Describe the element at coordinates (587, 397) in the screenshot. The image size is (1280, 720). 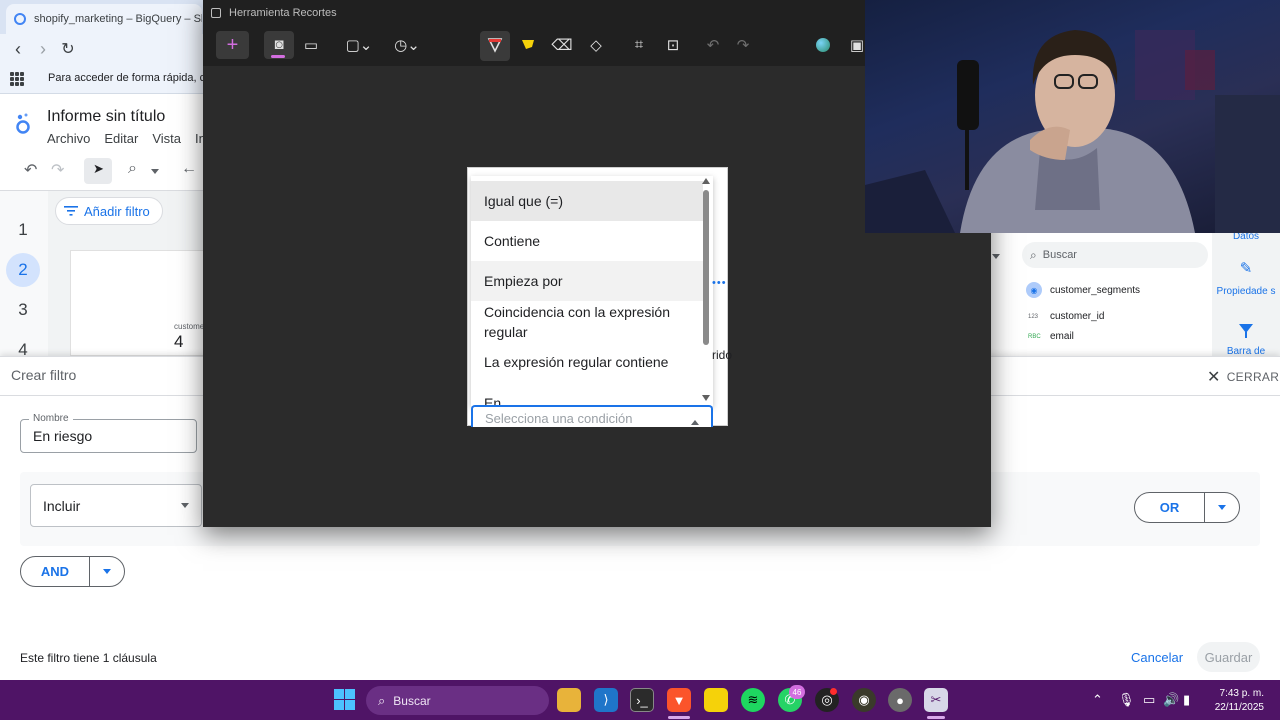
I see `condition-option: En` at that location.